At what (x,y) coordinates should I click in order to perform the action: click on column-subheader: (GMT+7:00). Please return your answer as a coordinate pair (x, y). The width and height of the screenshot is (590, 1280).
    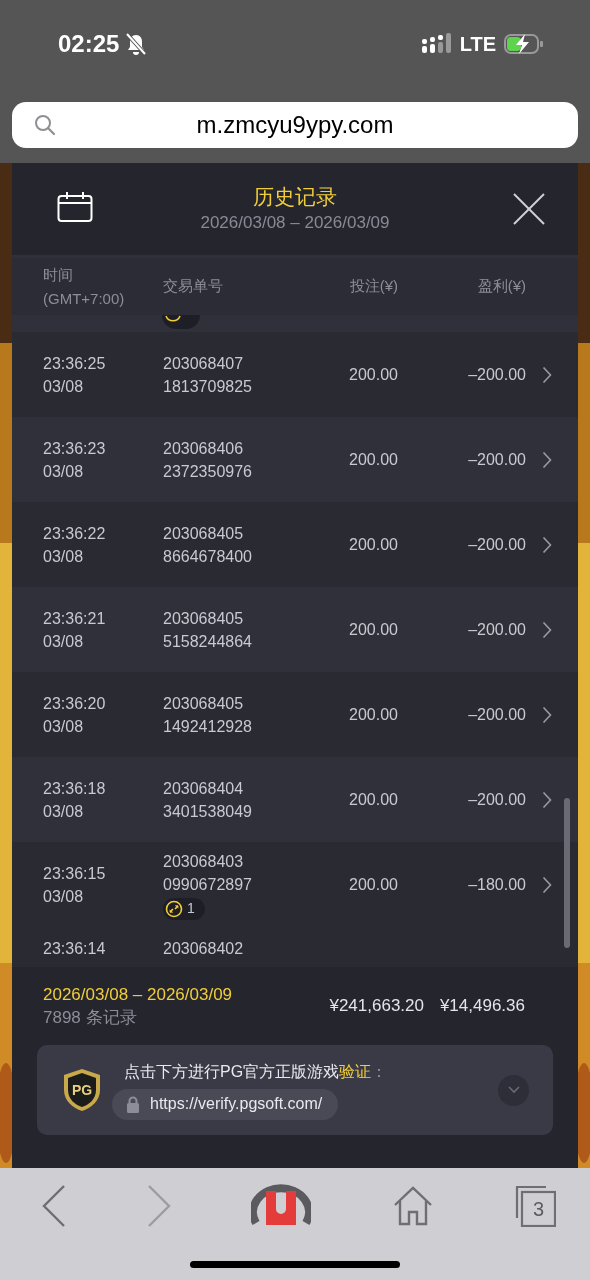
    Looking at the image, I should click on (84, 298).